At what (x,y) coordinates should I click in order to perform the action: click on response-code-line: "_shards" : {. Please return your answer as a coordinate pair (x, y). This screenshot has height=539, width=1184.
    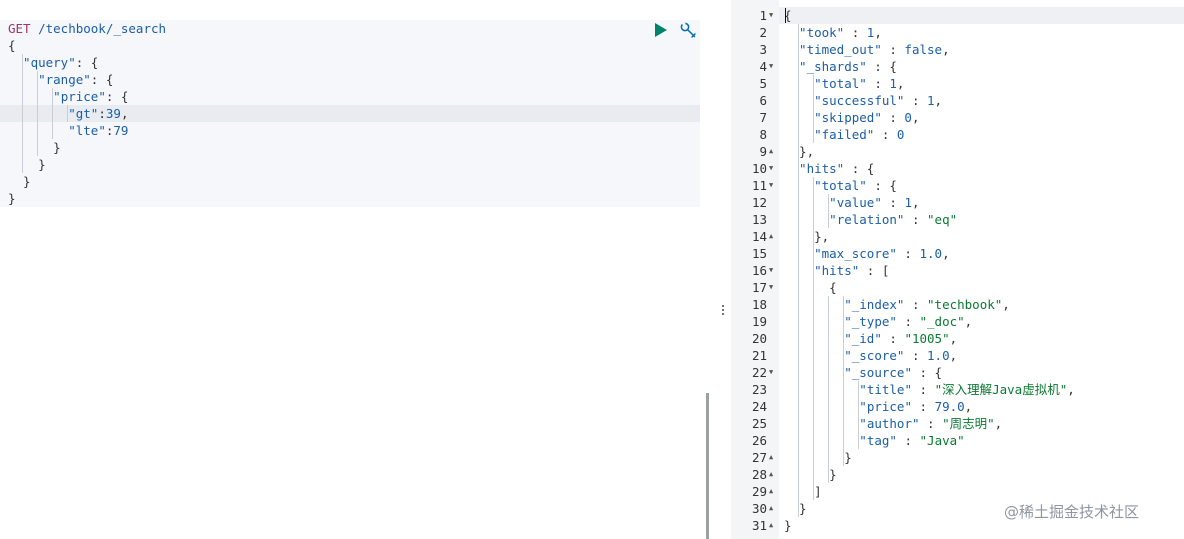
    Looking at the image, I should click on (848, 66).